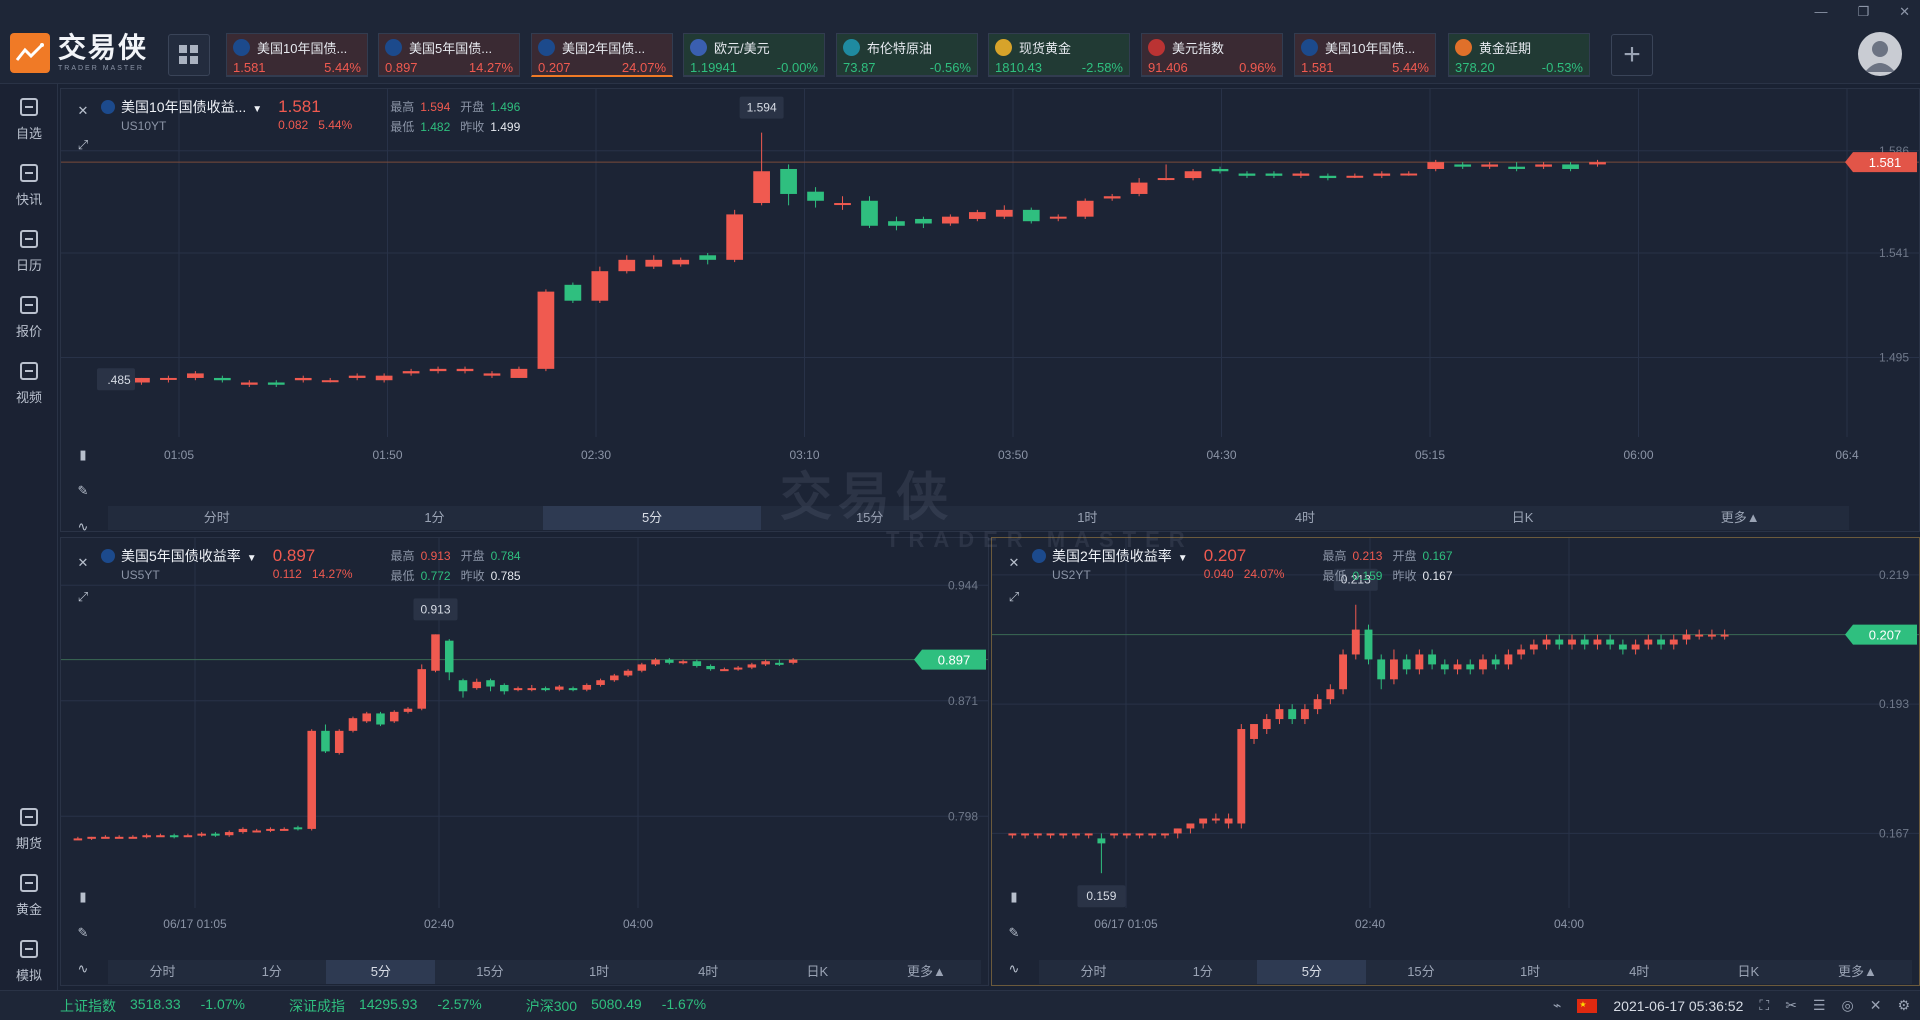 The height and width of the screenshot is (1020, 1920). What do you see at coordinates (29, 185) in the screenshot?
I see `sidebar-item-news: 快讯` at bounding box center [29, 185].